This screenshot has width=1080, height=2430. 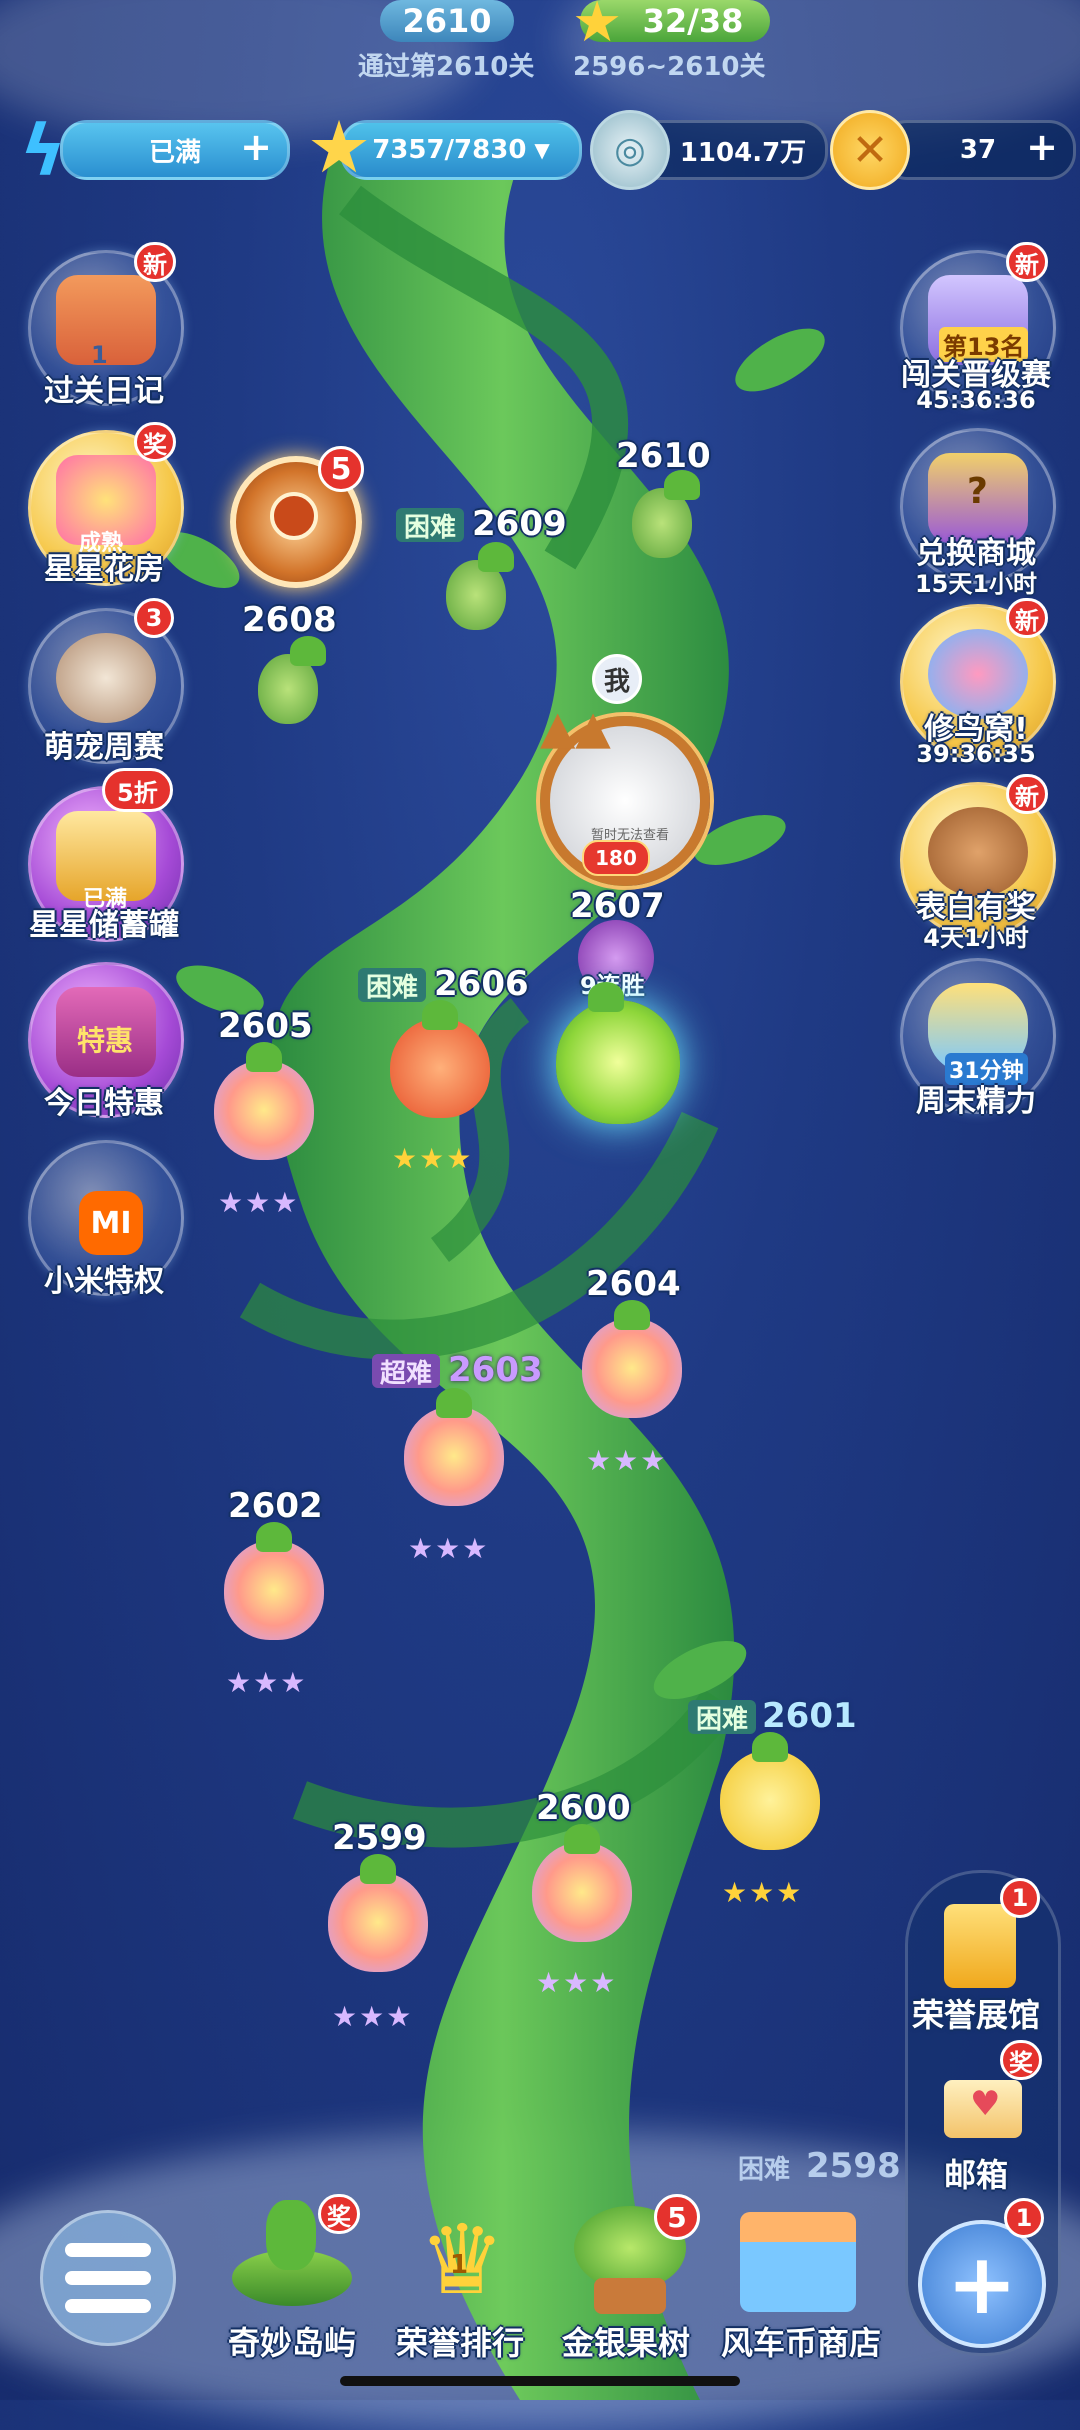 What do you see at coordinates (980, 1946) in the screenshot?
I see `trophy-card-icon` at bounding box center [980, 1946].